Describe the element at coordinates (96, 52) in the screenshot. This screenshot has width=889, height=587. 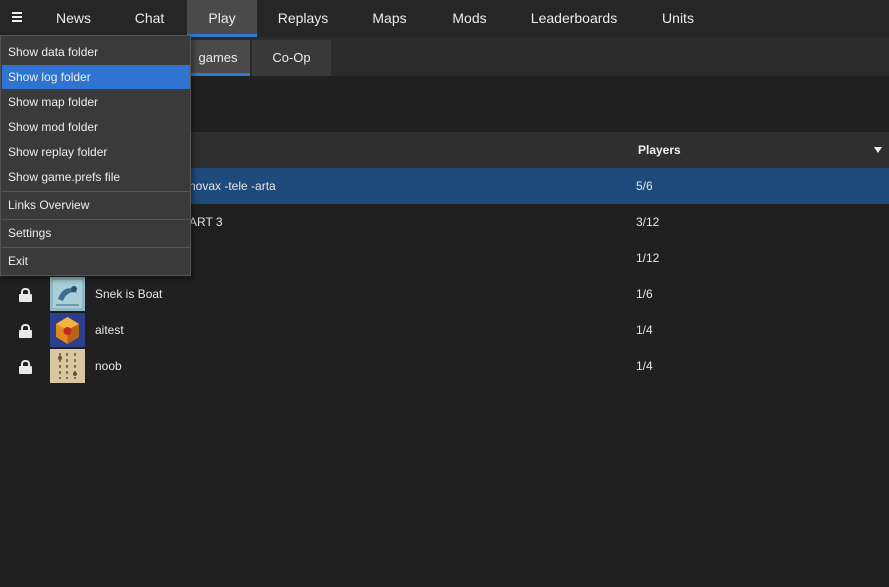
I see `menu-item-show-data-folder: Show data folder` at that location.